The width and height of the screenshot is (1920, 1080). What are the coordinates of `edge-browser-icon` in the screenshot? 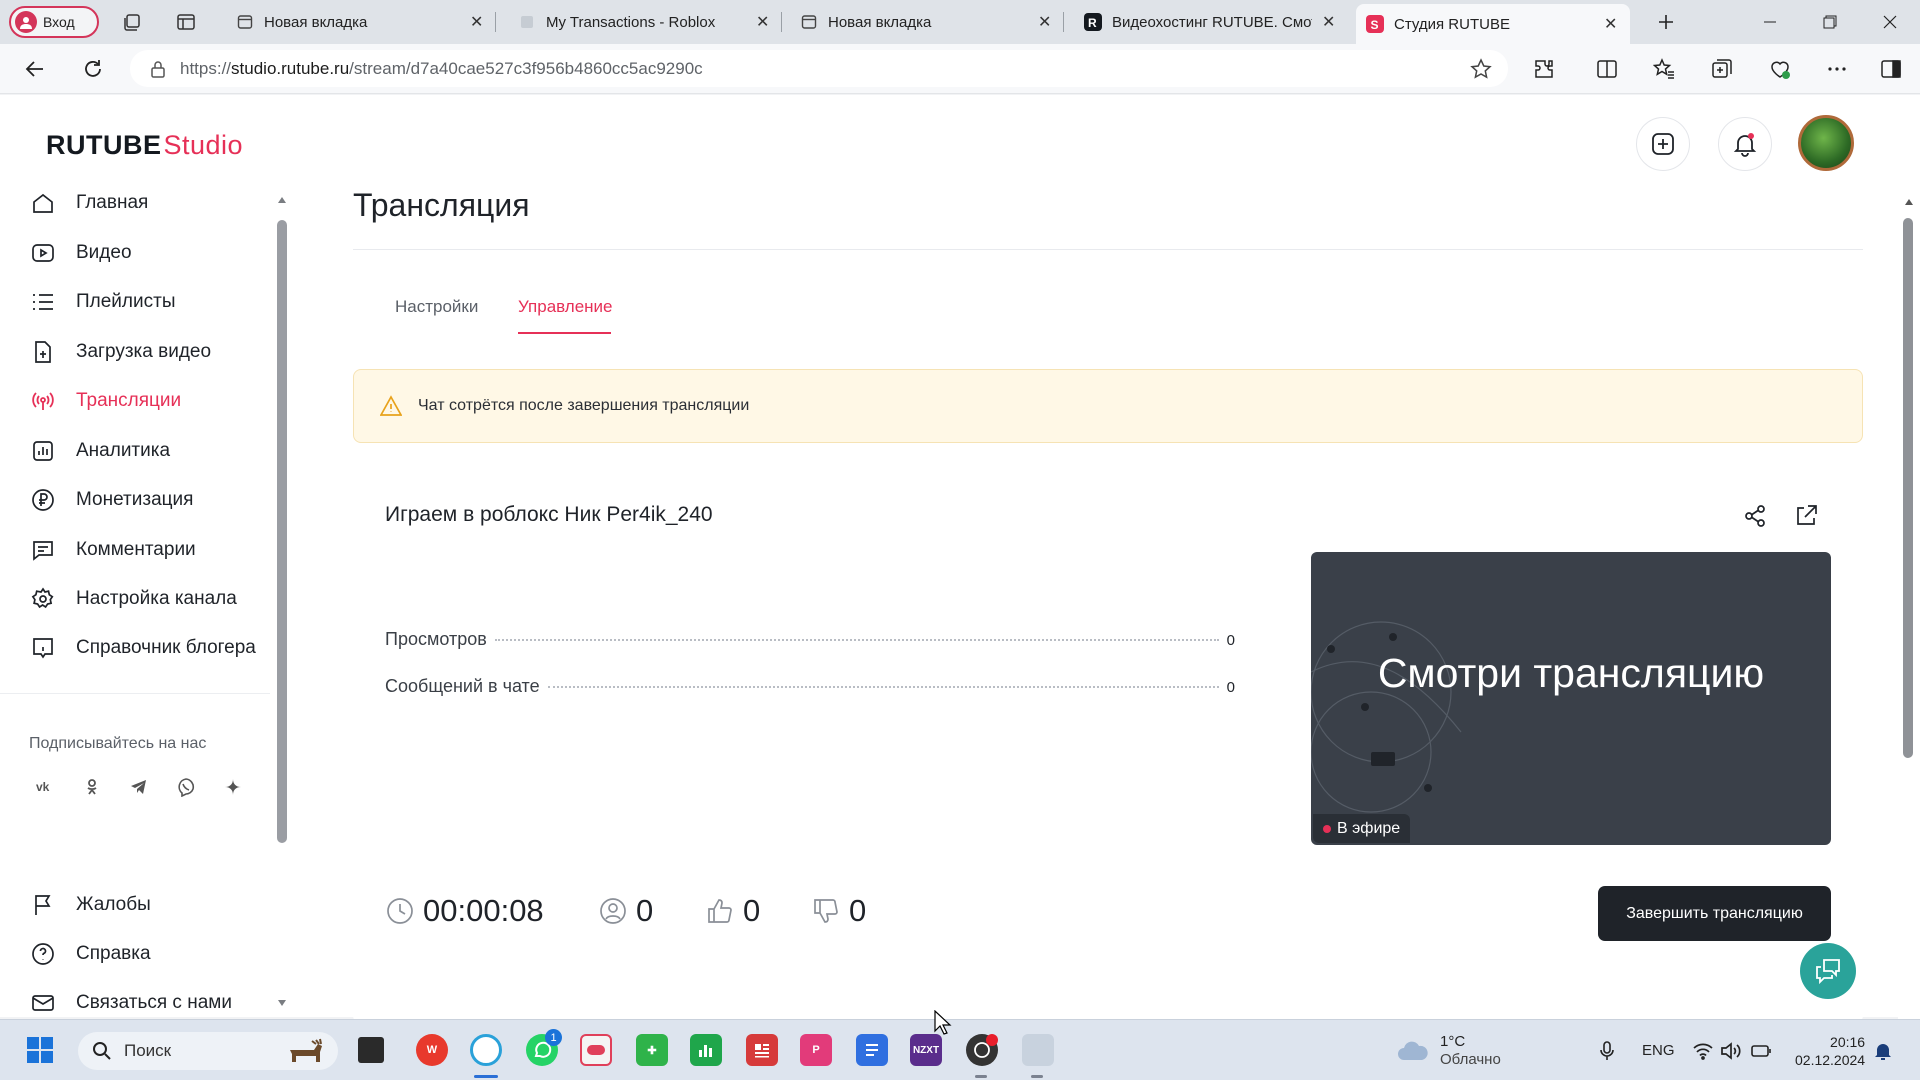 It's located at (486, 1050).